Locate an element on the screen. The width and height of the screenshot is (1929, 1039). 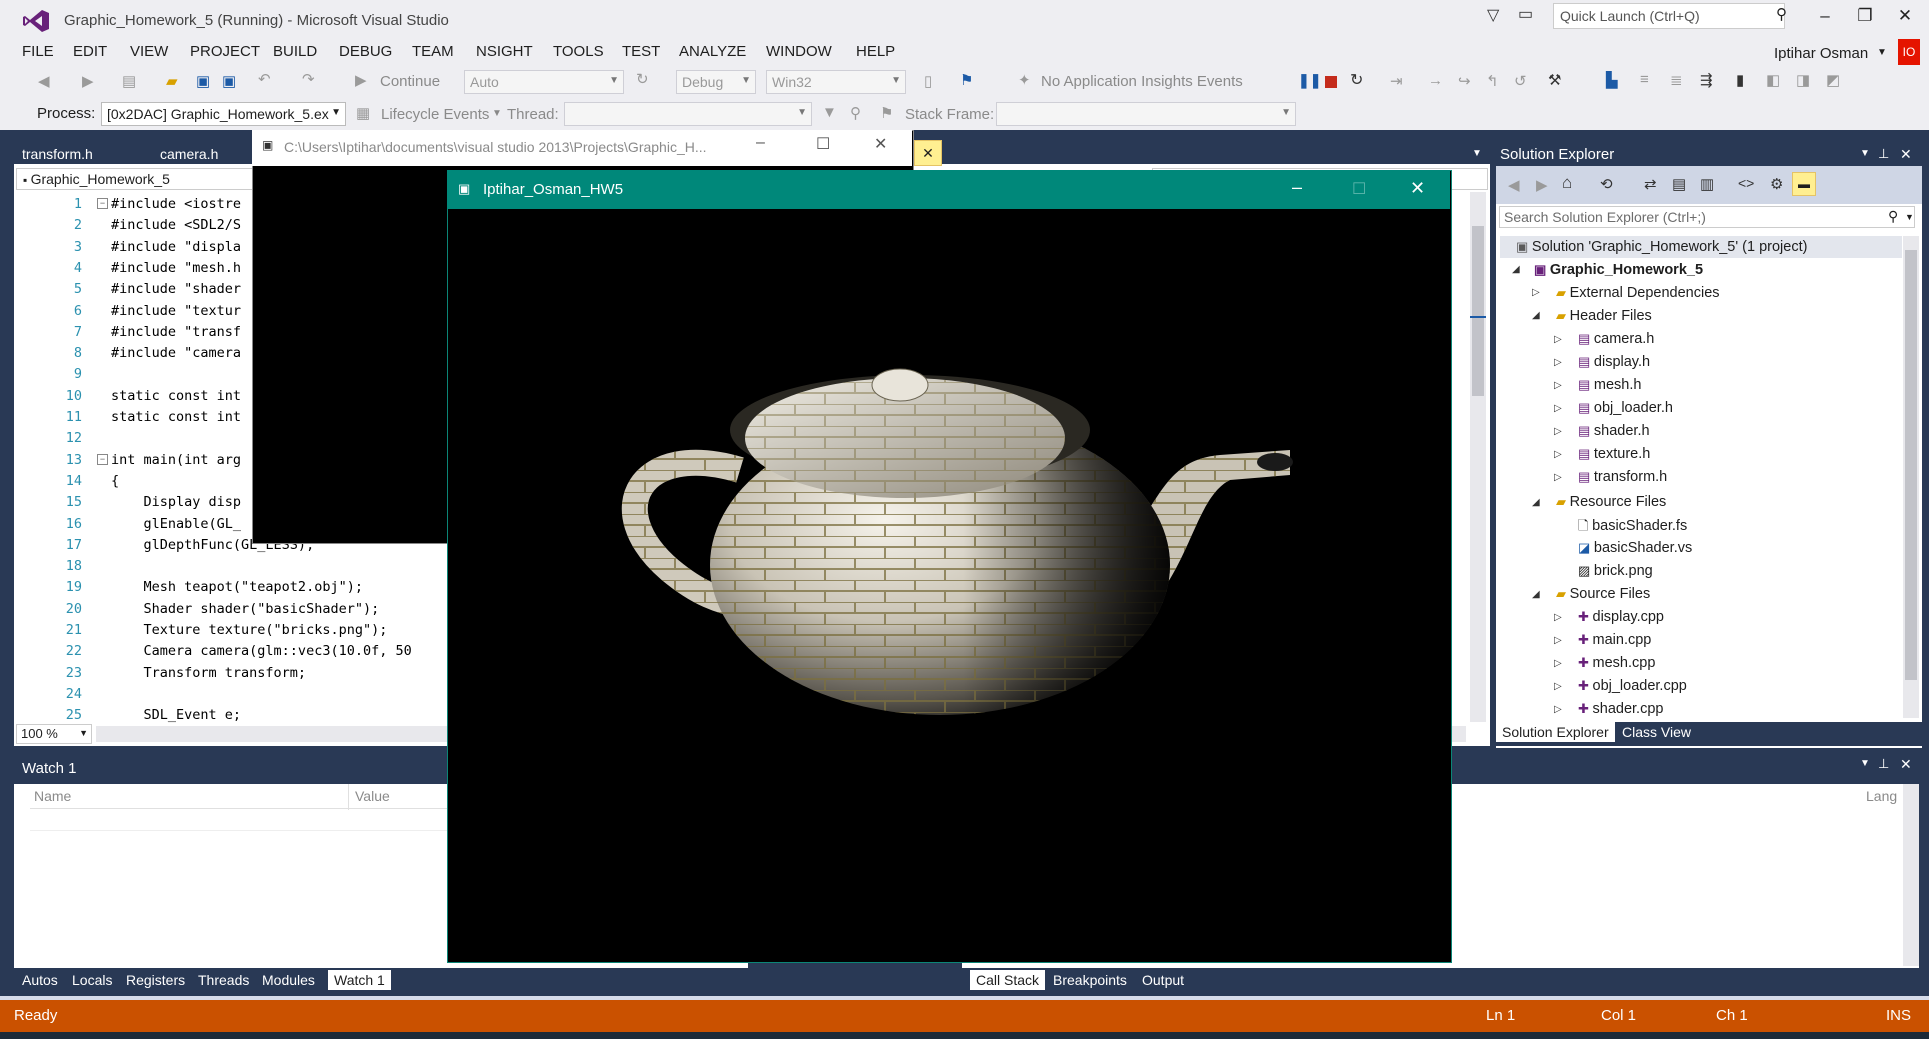
filter-threads-icon: ▼ is located at coordinates (829, 112).